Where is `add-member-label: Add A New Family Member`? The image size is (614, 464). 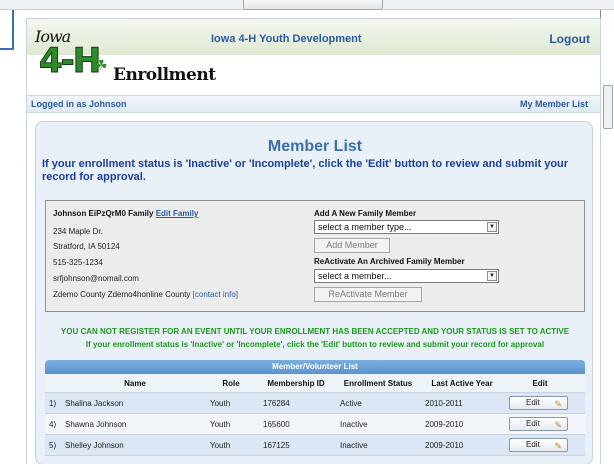
add-member-label: Add A New Family Member is located at coordinates (365, 213).